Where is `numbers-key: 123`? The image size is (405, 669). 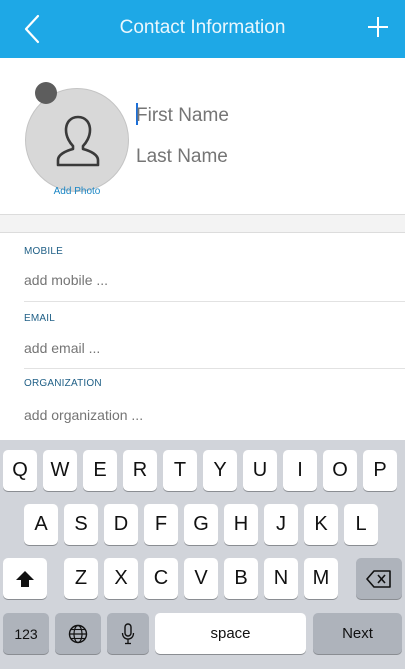
numbers-key: 123 is located at coordinates (26, 633).